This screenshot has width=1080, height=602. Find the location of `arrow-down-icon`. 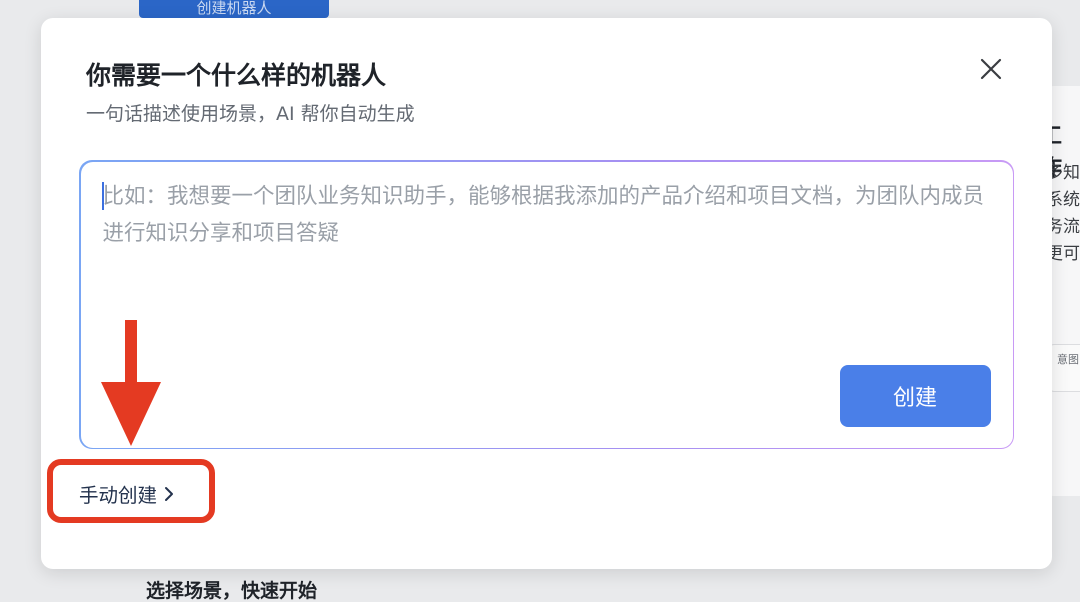

arrow-down-icon is located at coordinates (131, 383).